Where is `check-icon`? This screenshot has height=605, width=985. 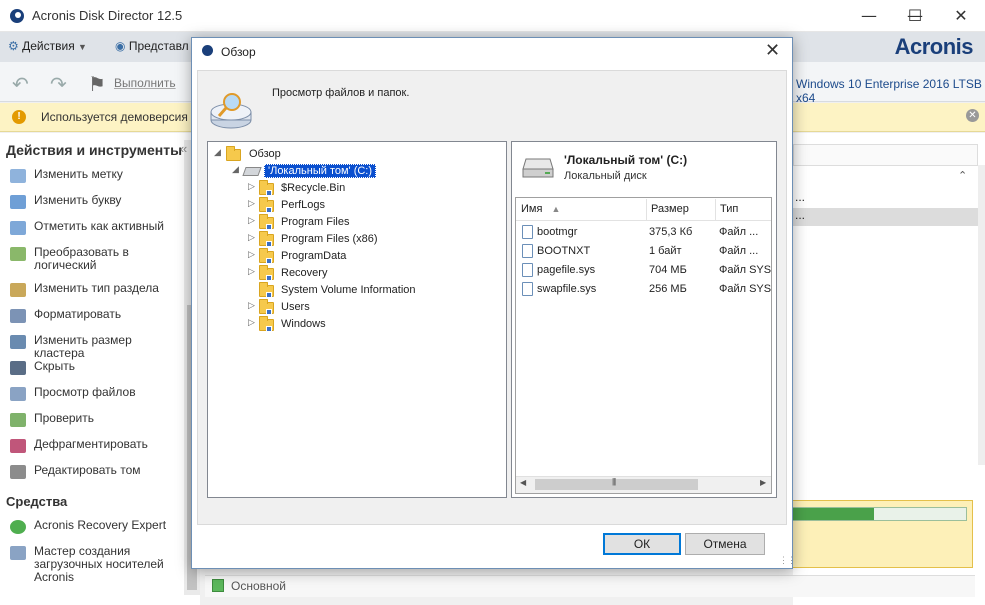
check-icon is located at coordinates (18, 420).